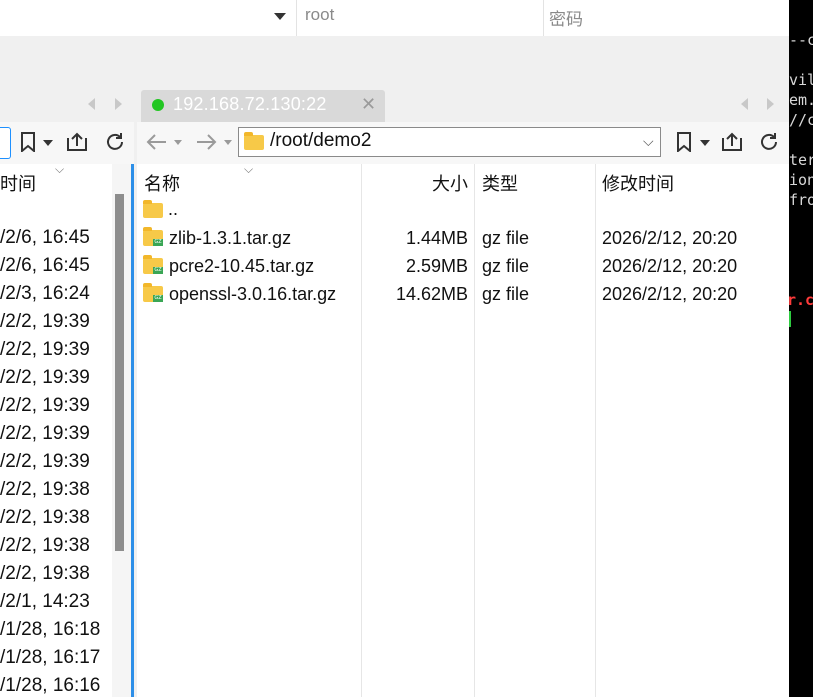  I want to click on terminal-line: vil, so click(801, 80).